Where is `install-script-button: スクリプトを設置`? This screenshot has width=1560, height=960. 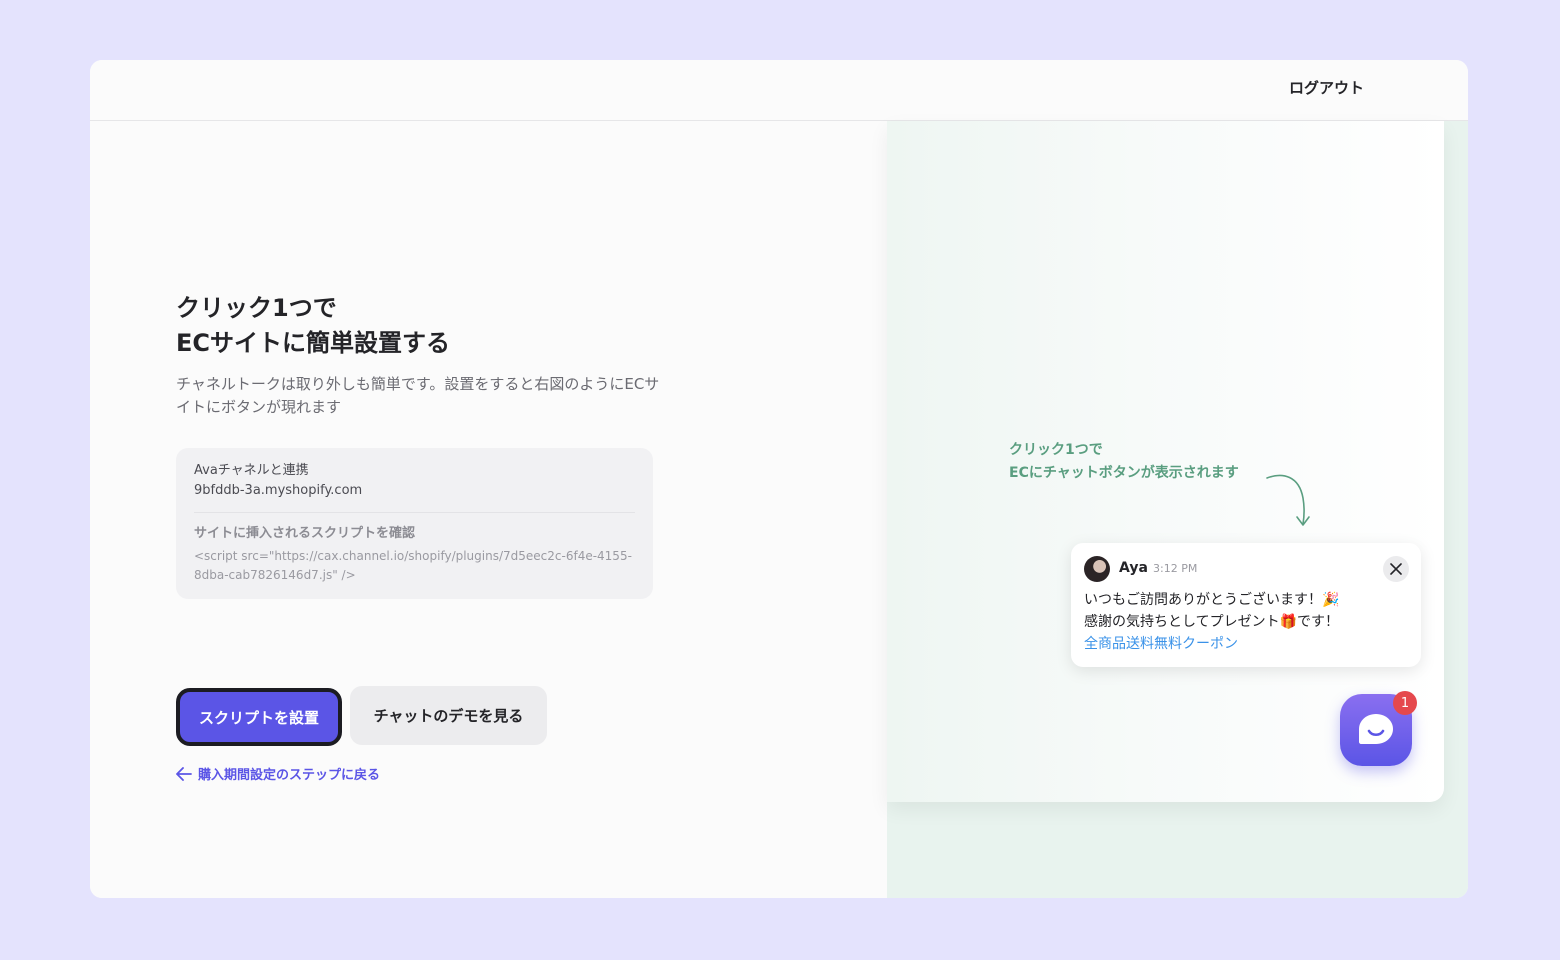
install-script-button: スクリプトを設置 is located at coordinates (259, 717).